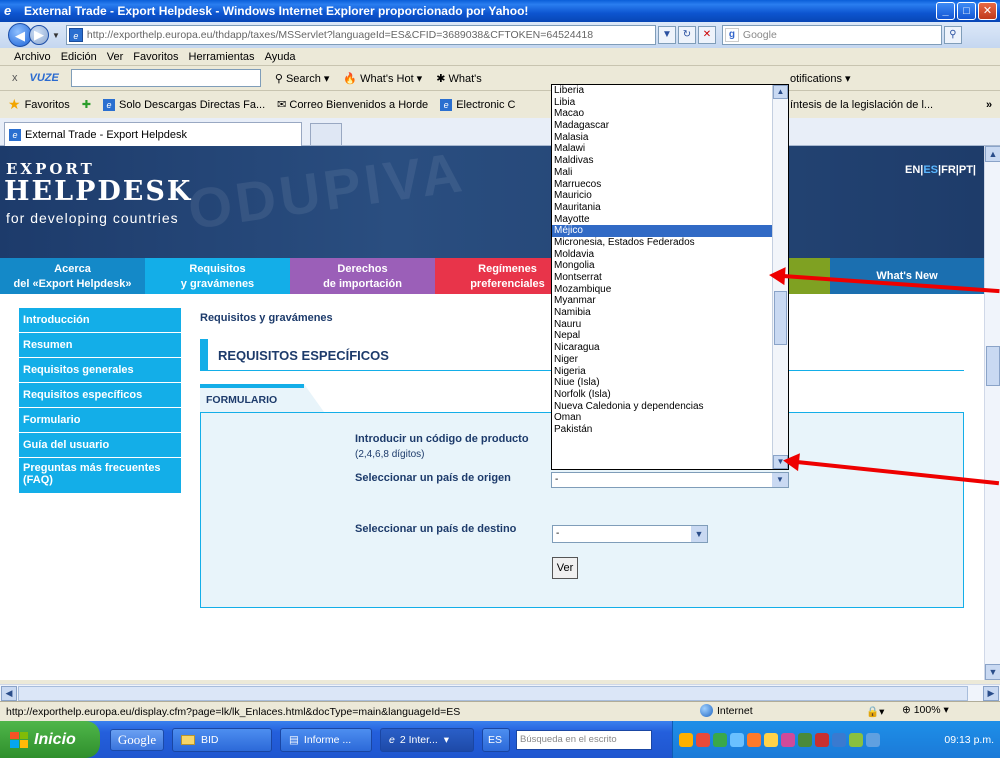 This screenshot has height=758, width=1000. What do you see at coordinates (100, 345) in the screenshot?
I see `sidebar-item-resumen: Resumen` at bounding box center [100, 345].